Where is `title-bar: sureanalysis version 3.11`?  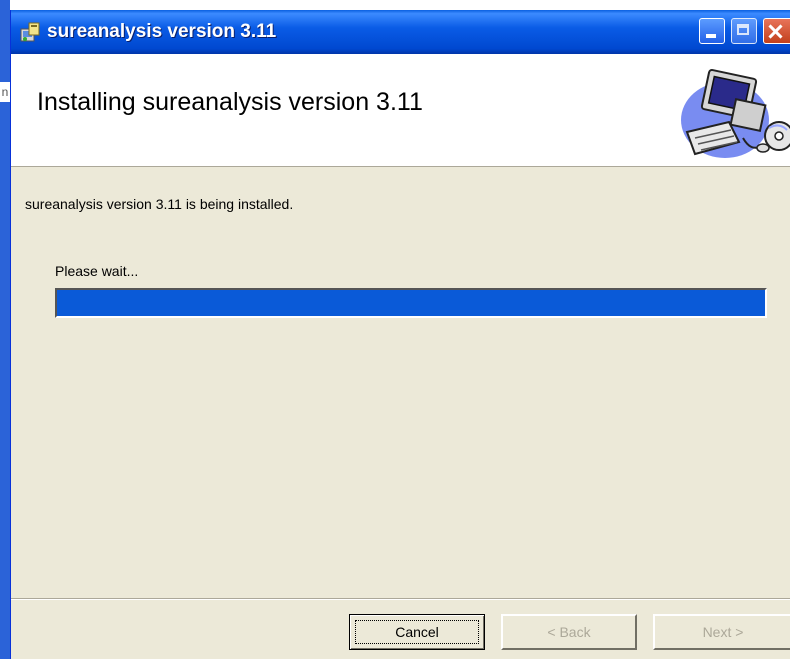
title-bar: sureanalysis version 3.11 is located at coordinates (400, 32).